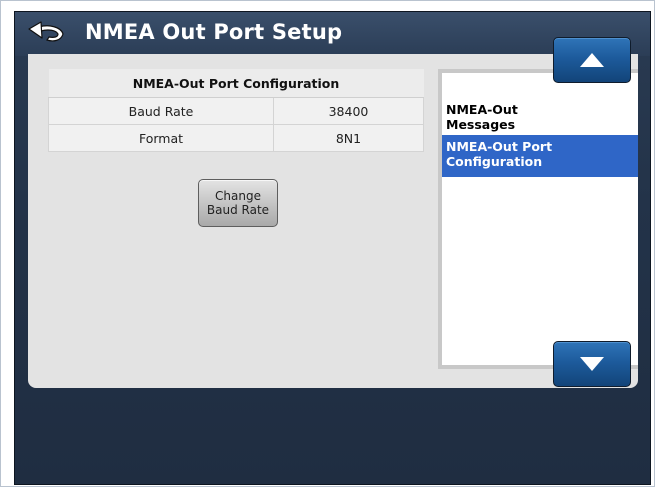  I want to click on change-button-line1: Change, so click(238, 196).